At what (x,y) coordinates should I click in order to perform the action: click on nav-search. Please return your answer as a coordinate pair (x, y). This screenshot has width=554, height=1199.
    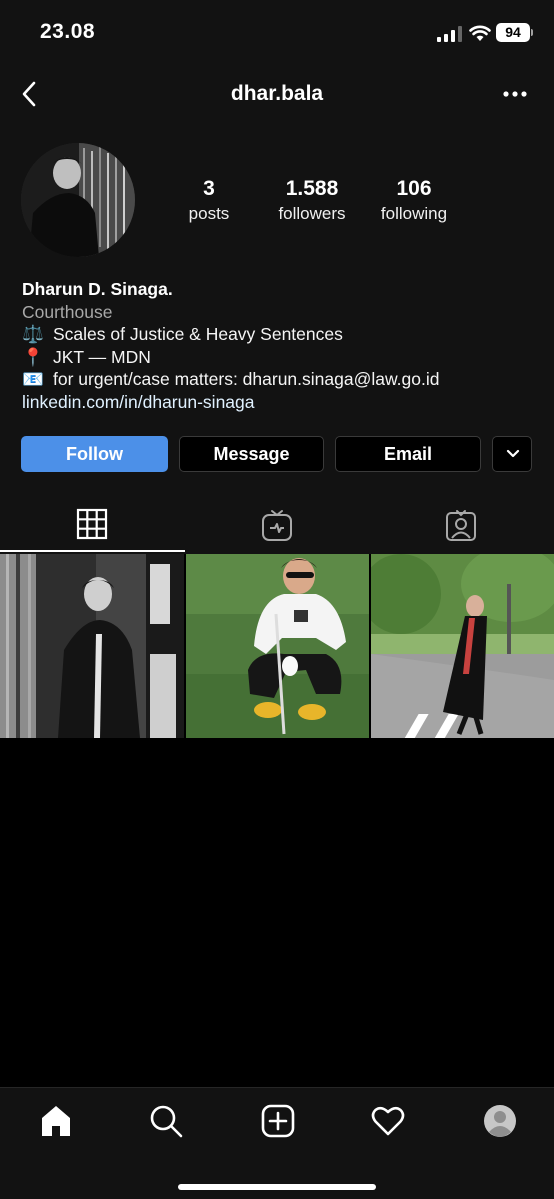
    Looking at the image, I should click on (166, 1121).